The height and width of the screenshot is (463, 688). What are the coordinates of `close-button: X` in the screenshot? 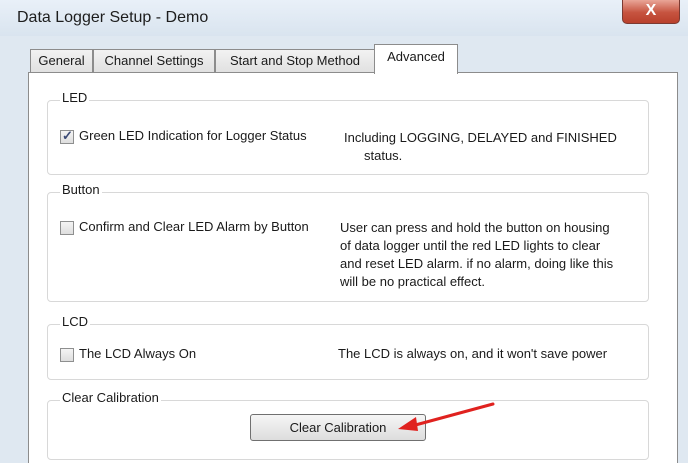 It's located at (651, 12).